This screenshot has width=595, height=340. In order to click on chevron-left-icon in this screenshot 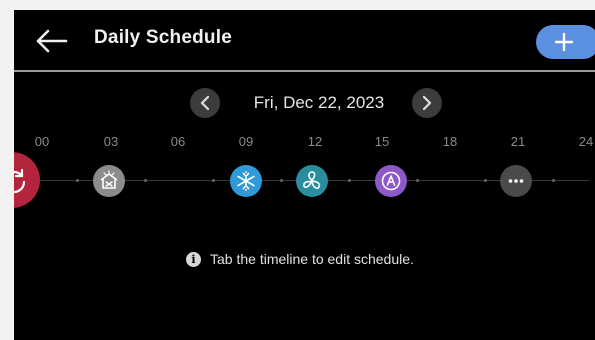, I will do `click(205, 103)`.